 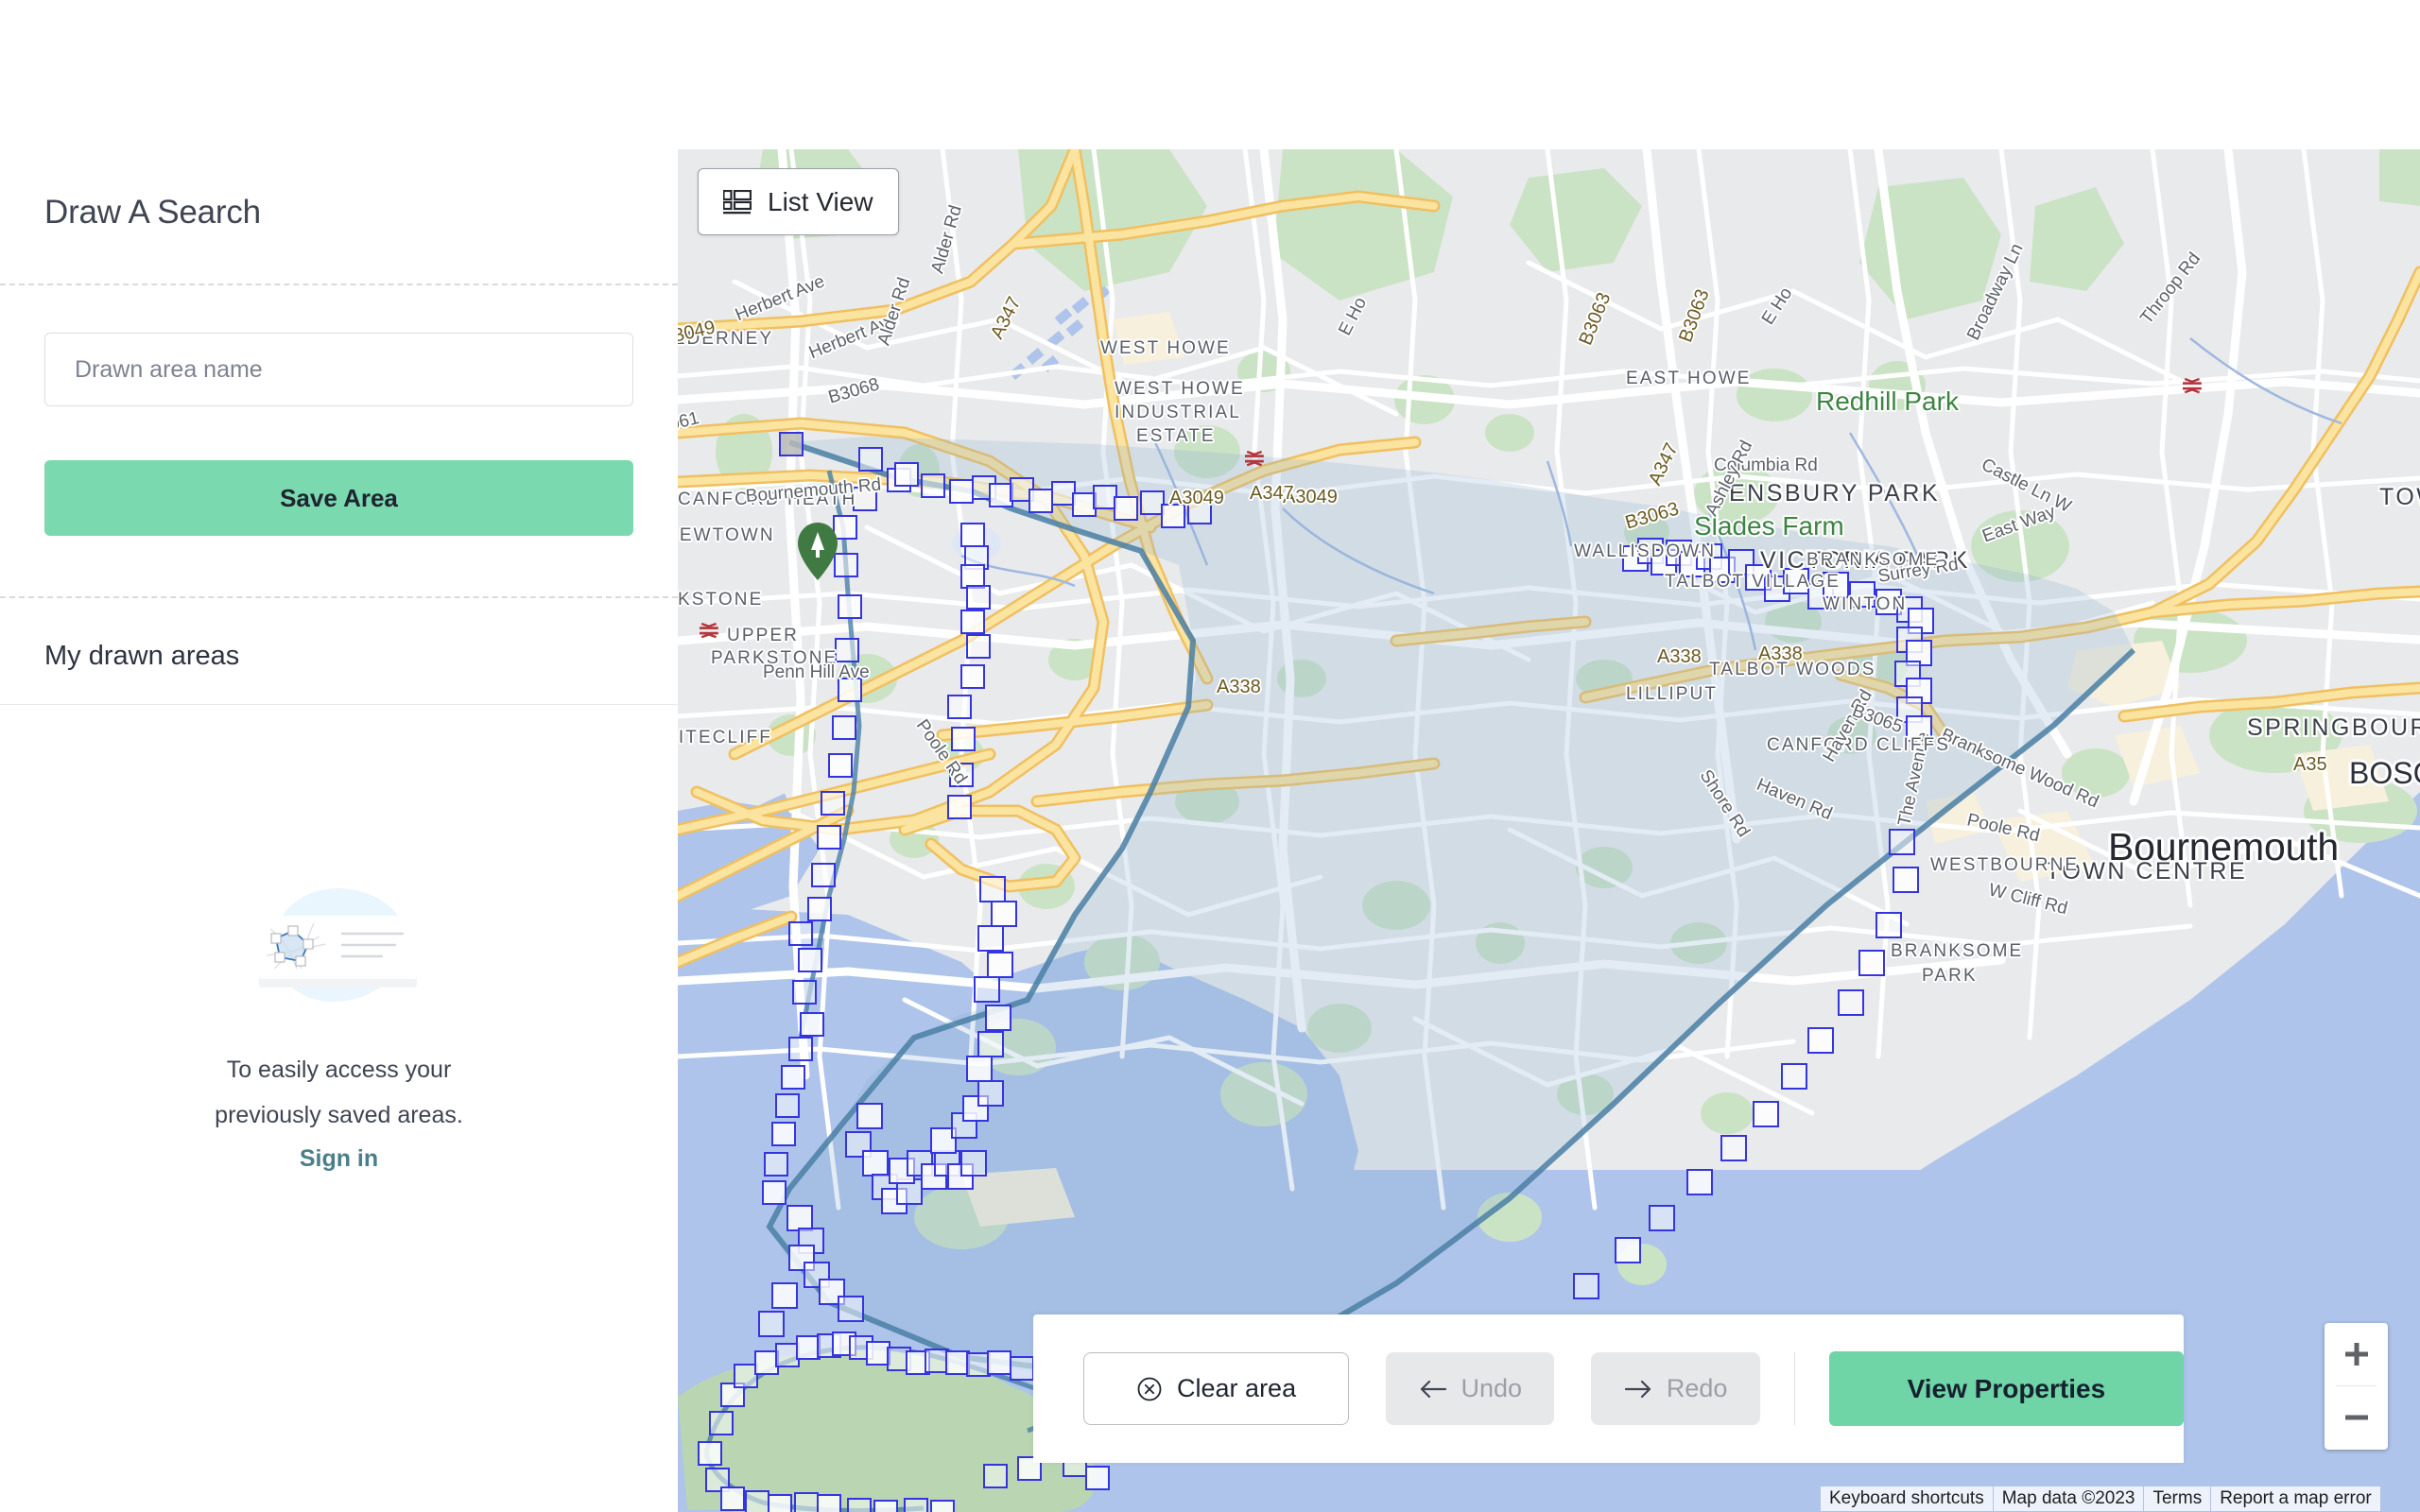 I want to click on map-zoom-controls, so click(x=2356, y=1386).